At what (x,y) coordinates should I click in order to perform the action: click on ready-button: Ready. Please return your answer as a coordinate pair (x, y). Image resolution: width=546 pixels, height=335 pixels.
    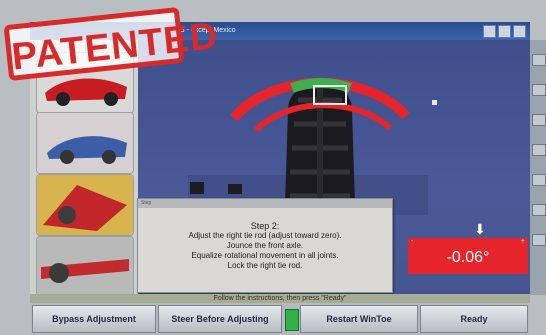
    Looking at the image, I should click on (474, 319).